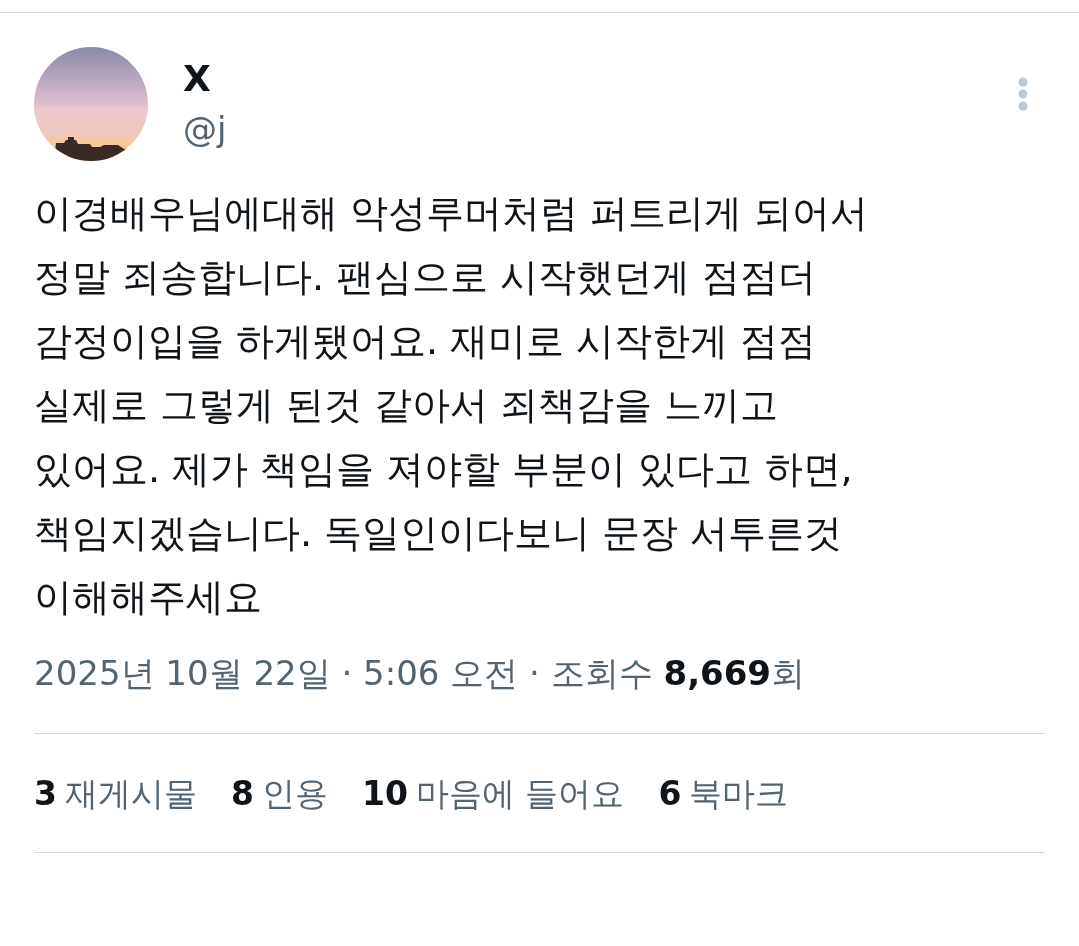 The height and width of the screenshot is (946, 1079). What do you see at coordinates (1023, 94) in the screenshot?
I see `more-icon` at bounding box center [1023, 94].